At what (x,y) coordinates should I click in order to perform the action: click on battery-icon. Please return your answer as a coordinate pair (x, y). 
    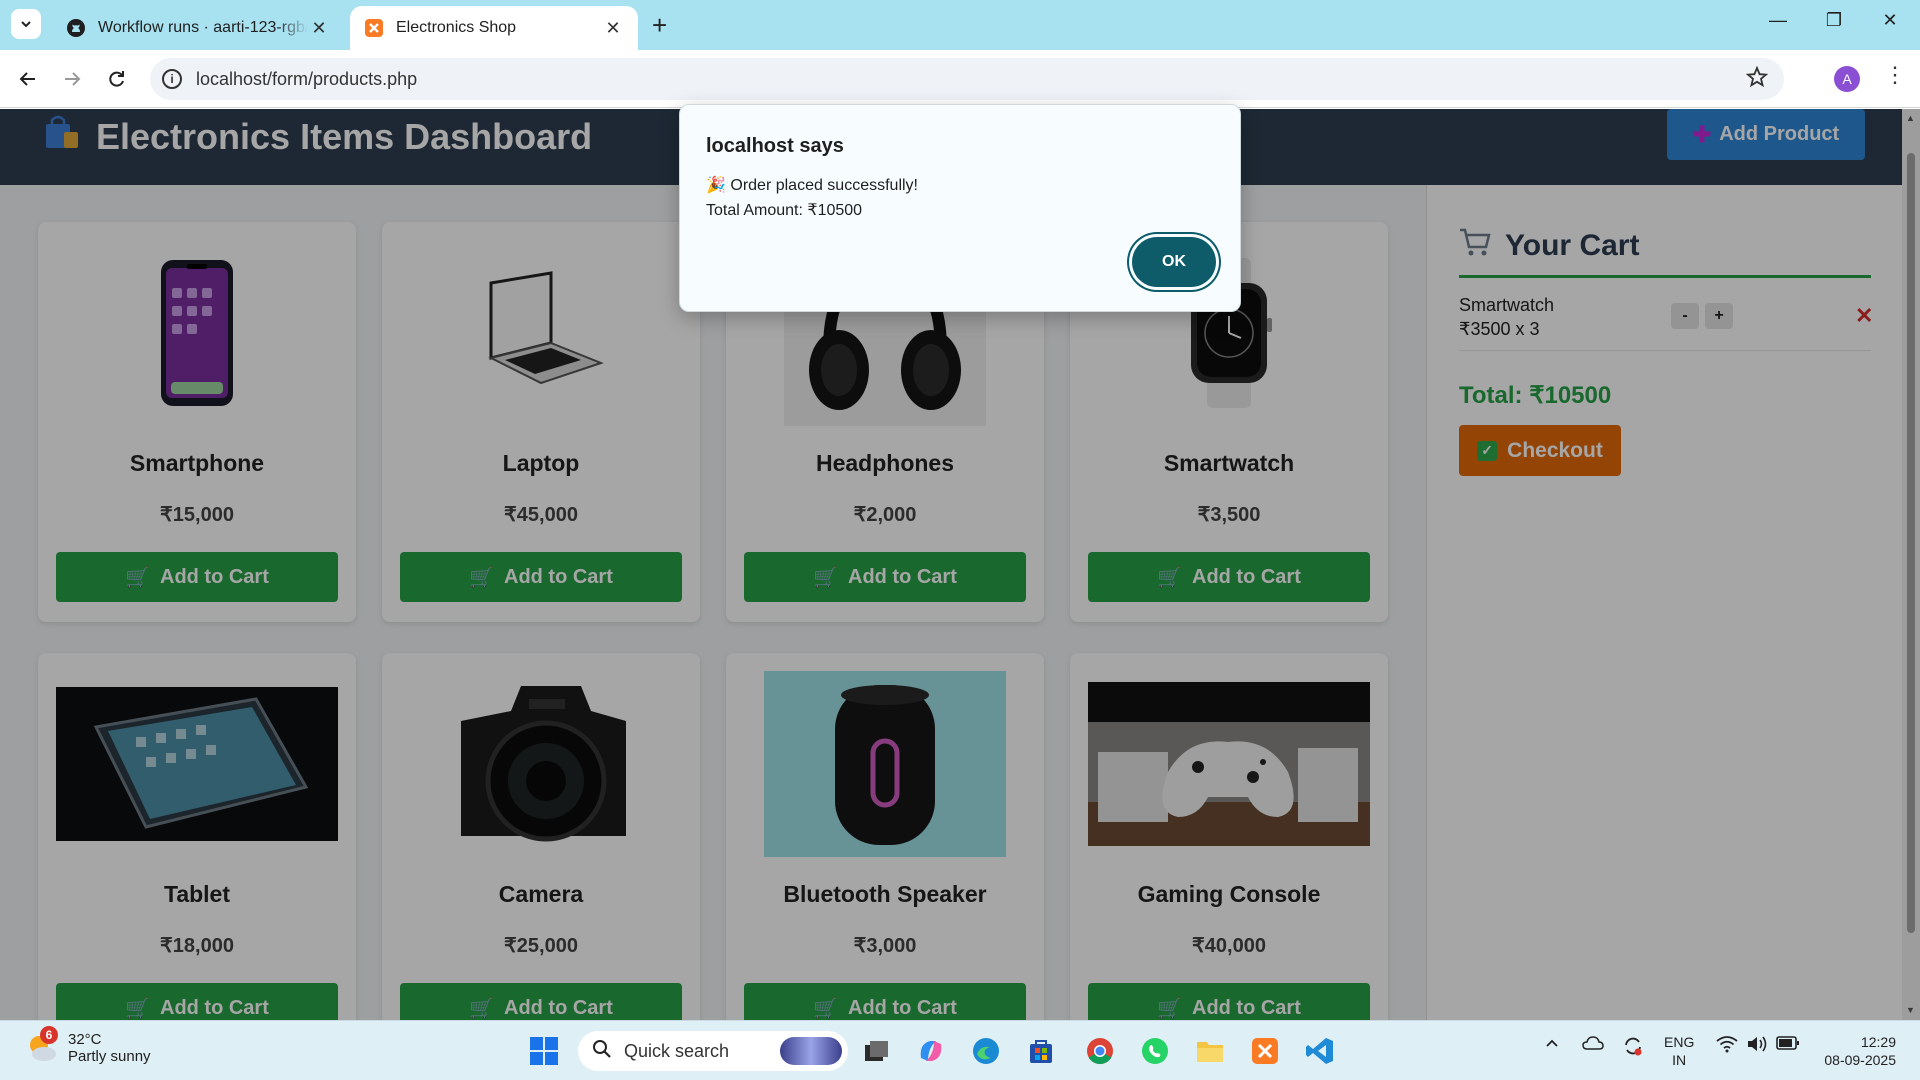
    Looking at the image, I should click on (1788, 1044).